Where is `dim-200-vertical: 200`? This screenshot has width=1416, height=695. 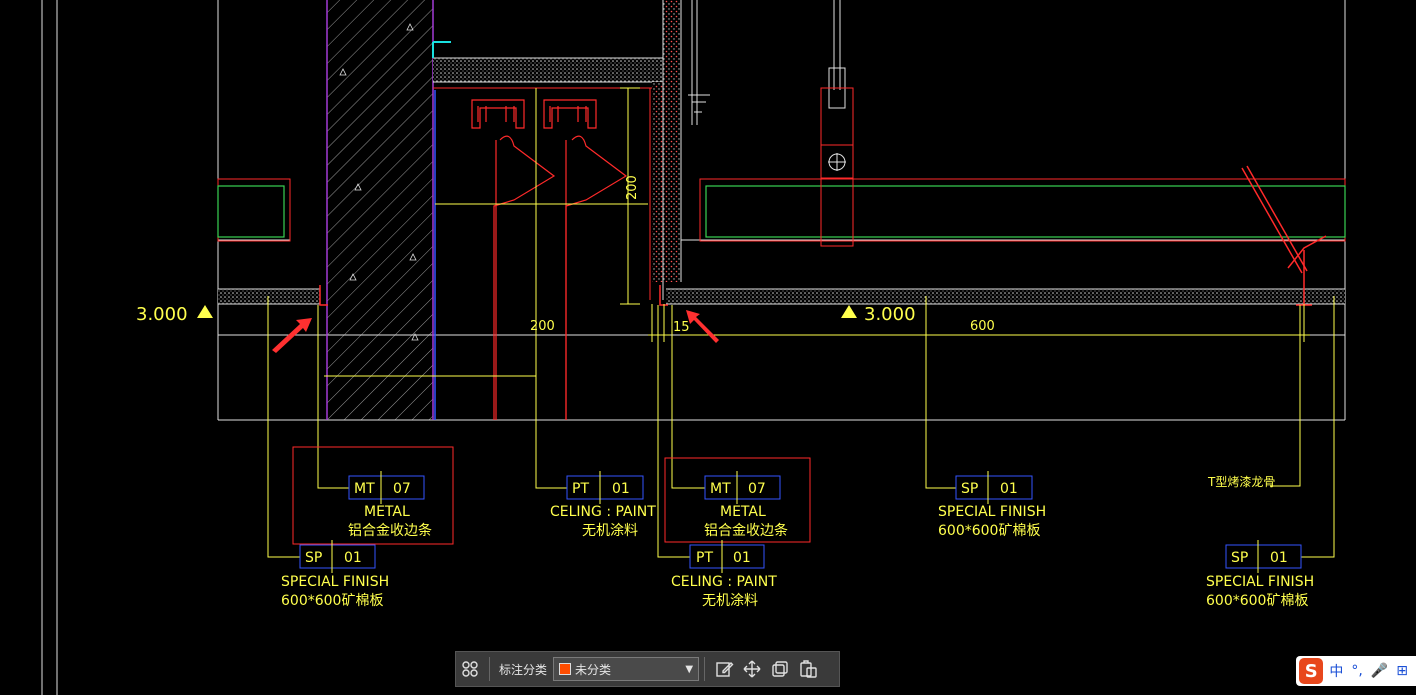 dim-200-vertical: 200 is located at coordinates (632, 187).